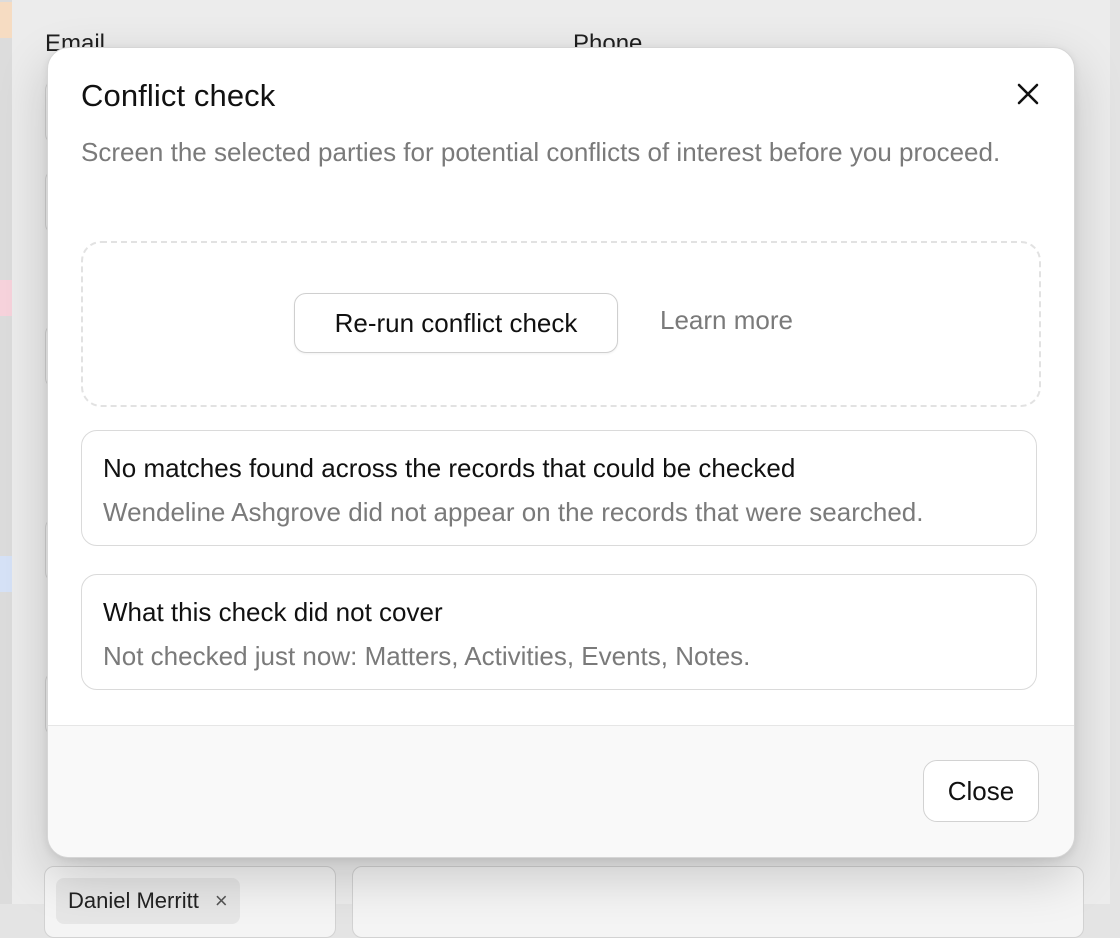  What do you see at coordinates (718, 902) in the screenshot?
I see `background-field` at bounding box center [718, 902].